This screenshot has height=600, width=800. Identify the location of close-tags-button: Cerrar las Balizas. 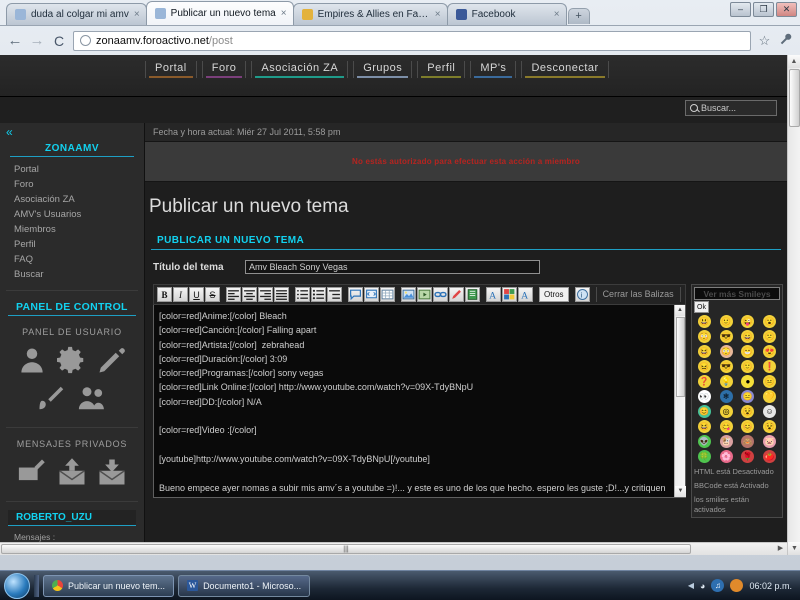
(638, 294).